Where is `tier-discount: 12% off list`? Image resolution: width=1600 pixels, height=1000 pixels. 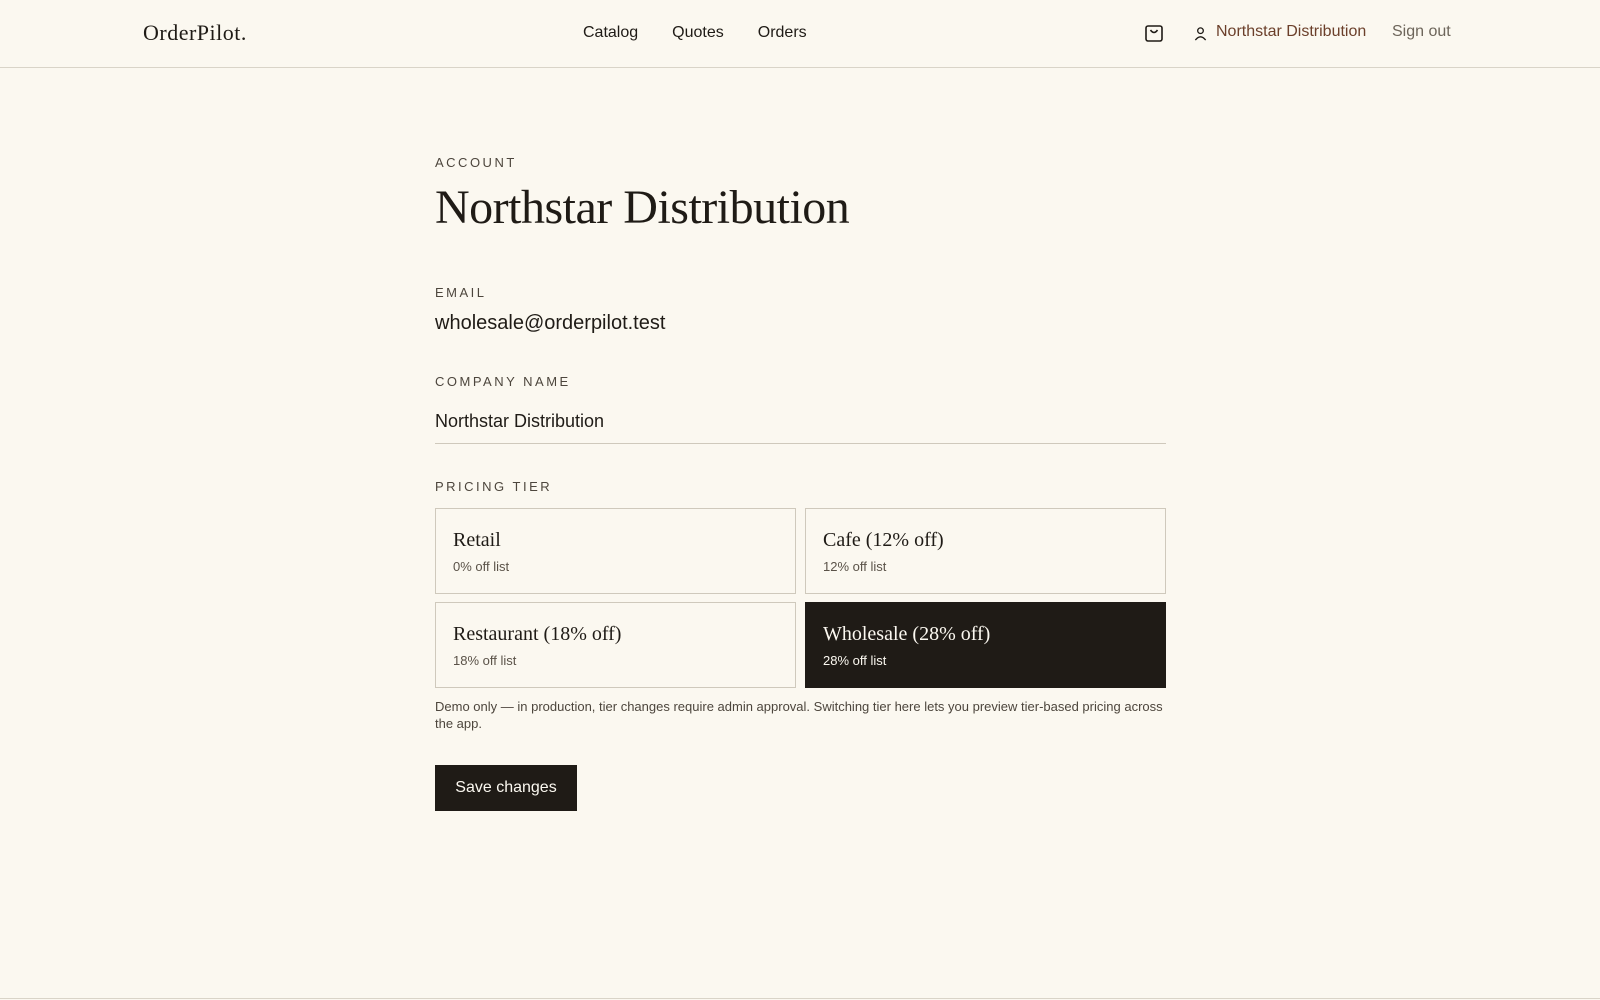 tier-discount: 12% off list is located at coordinates (855, 566).